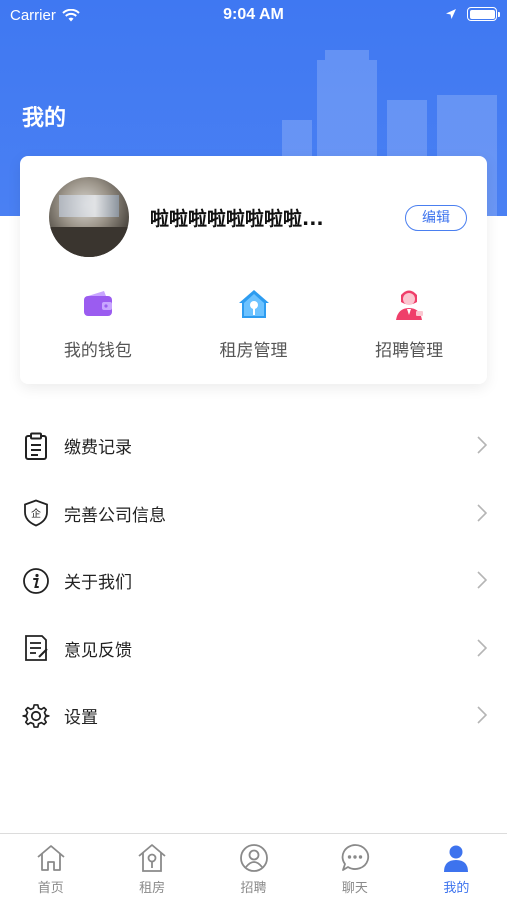 This screenshot has height=900, width=507. Describe the element at coordinates (98, 304) in the screenshot. I see `wallet-icon` at that location.